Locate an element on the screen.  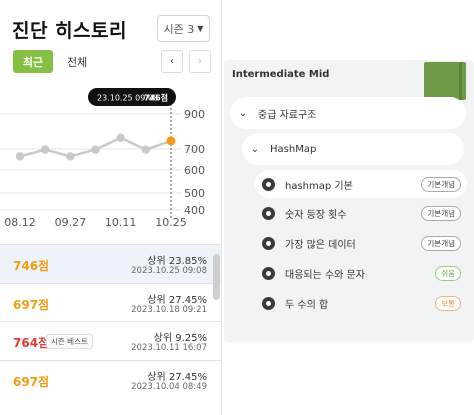
lesson-label: hashmap 기본 is located at coordinates (319, 186).